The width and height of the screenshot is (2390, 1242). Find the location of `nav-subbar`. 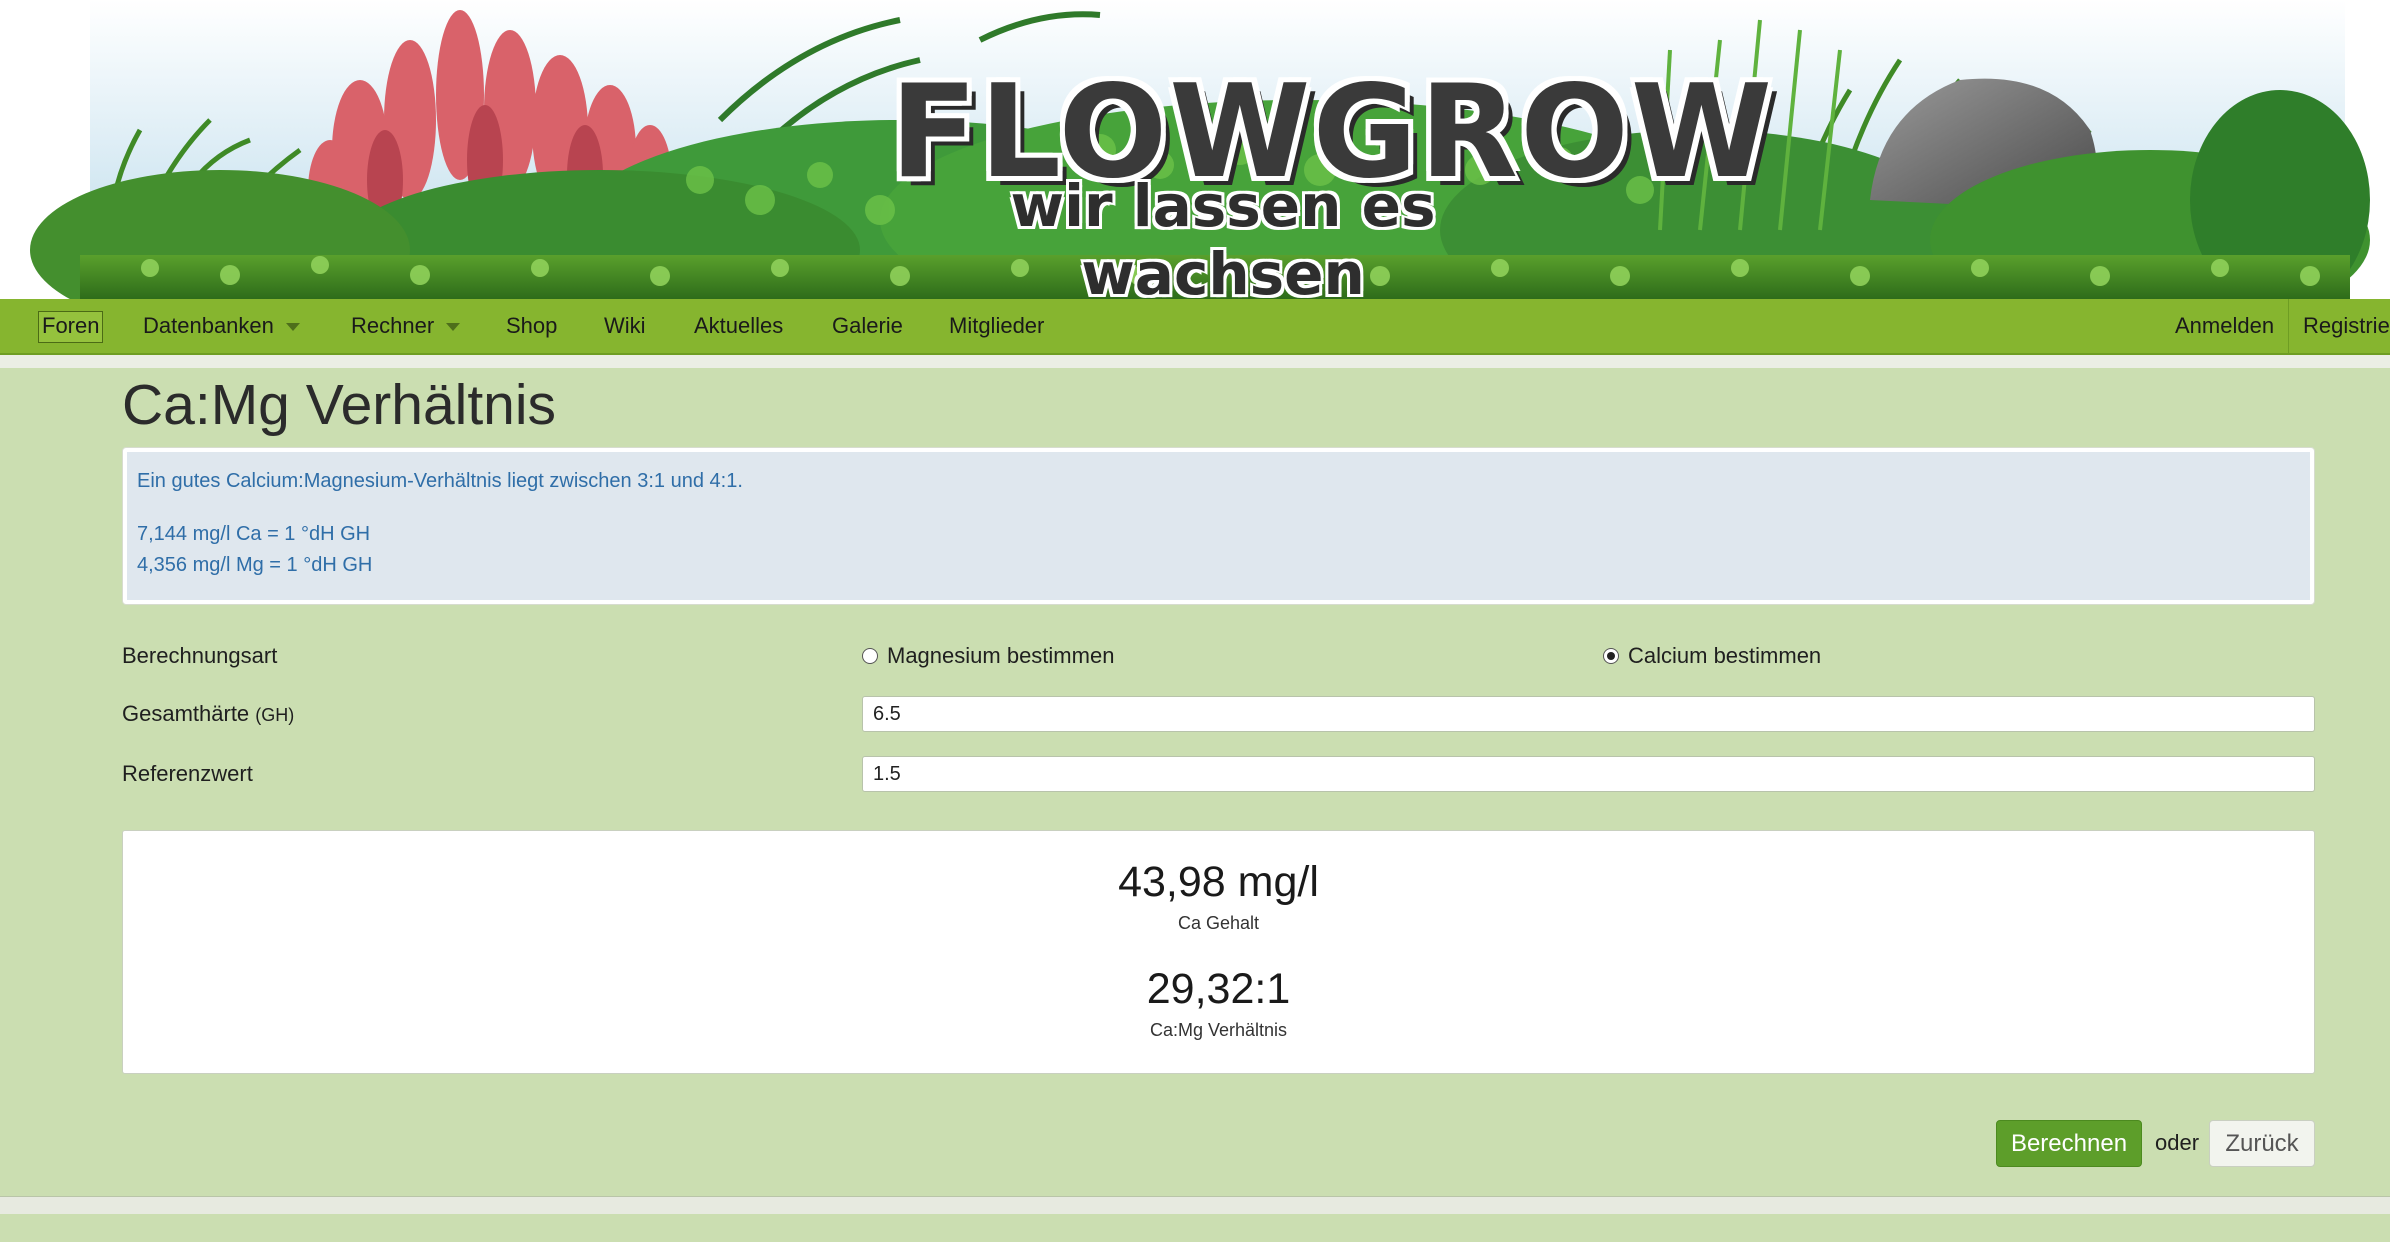

nav-subbar is located at coordinates (1195, 361).